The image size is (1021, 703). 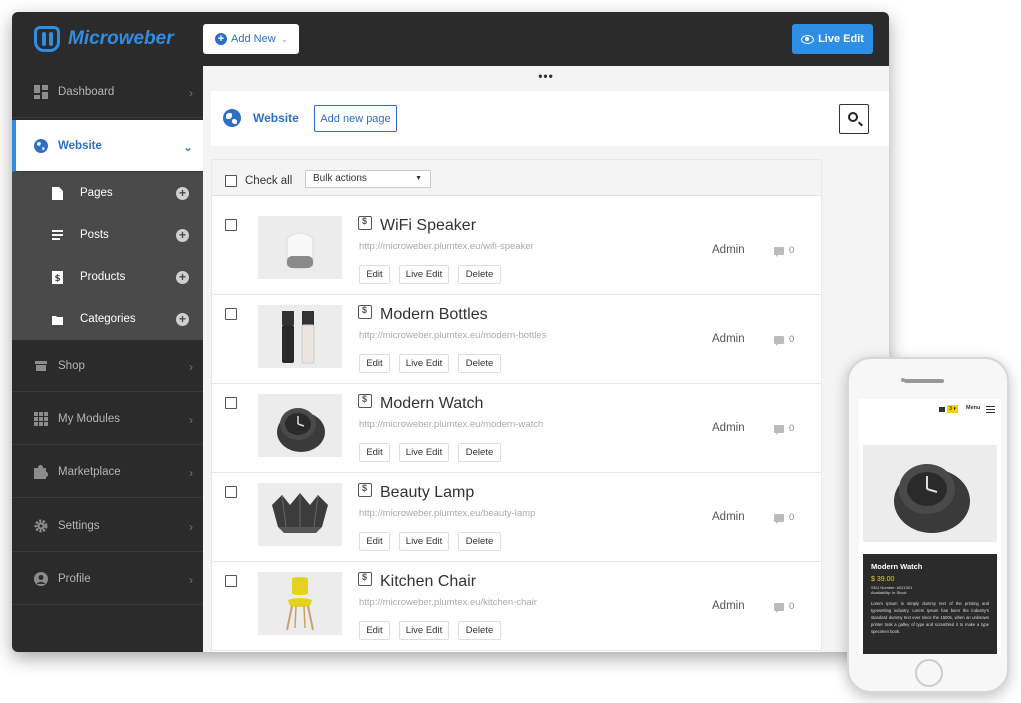 What do you see at coordinates (434, 315) in the screenshot?
I see `product-title: Modern Bottles` at bounding box center [434, 315].